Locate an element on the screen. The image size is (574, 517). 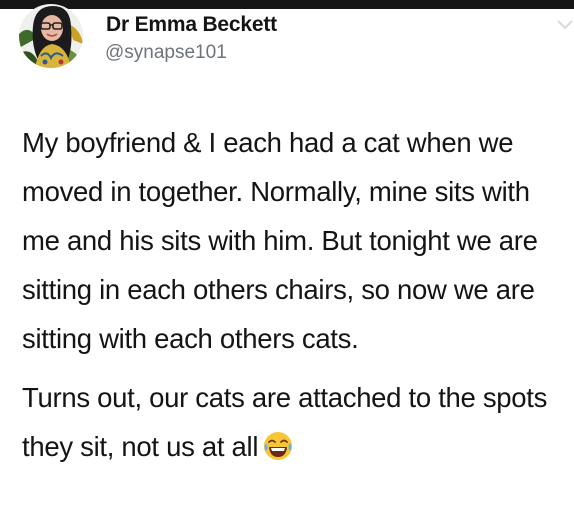
laughing-emoji-icon is located at coordinates (278, 444).